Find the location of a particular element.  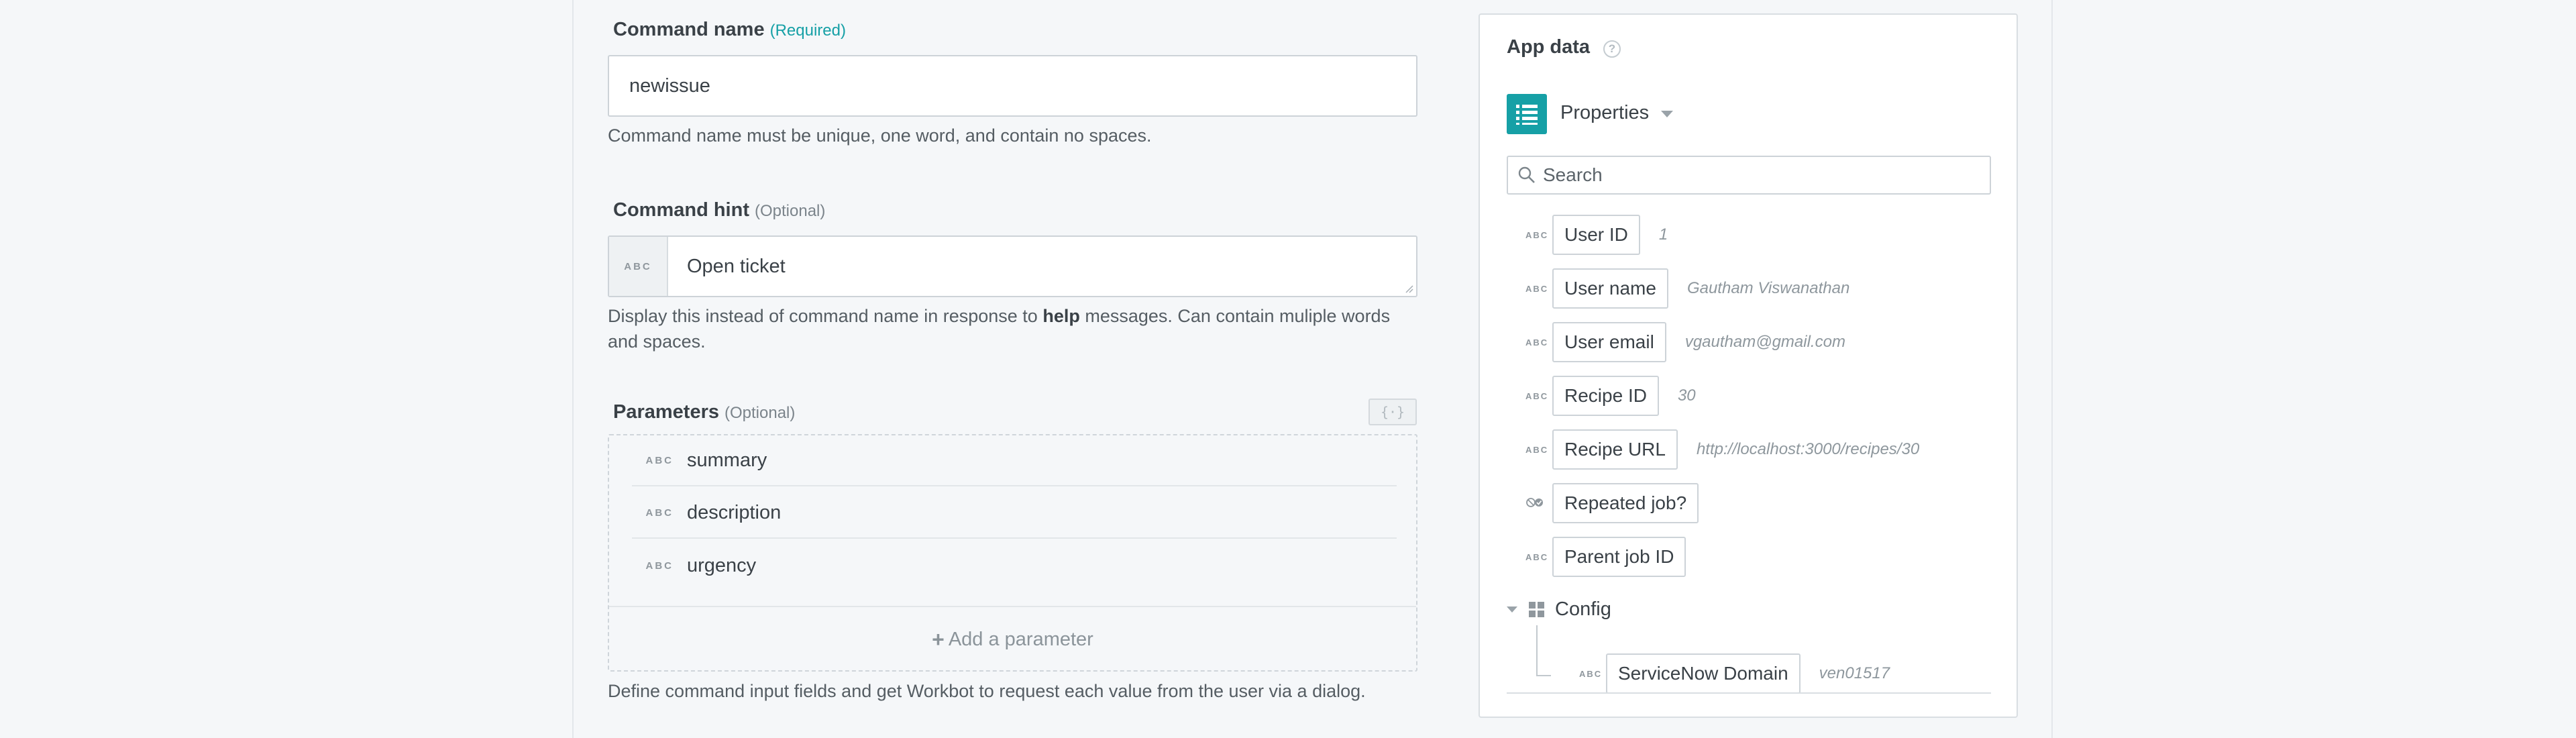

config-group-toggle: Config is located at coordinates (1559, 609).